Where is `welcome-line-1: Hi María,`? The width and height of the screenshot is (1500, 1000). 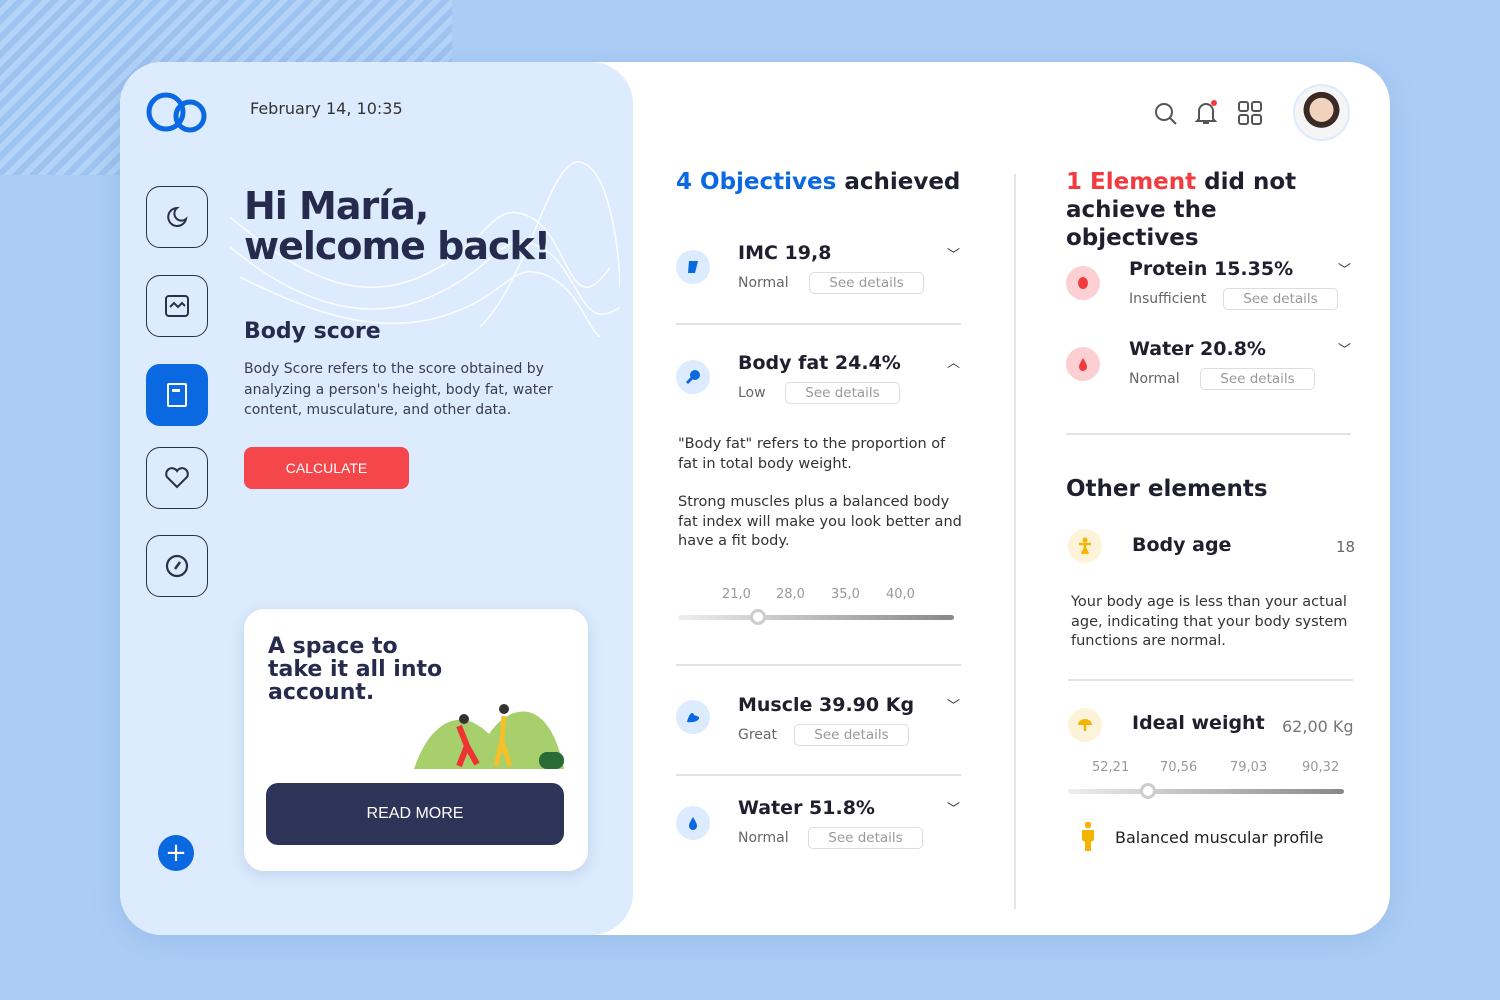 welcome-line-1: Hi María, is located at coordinates (336, 206).